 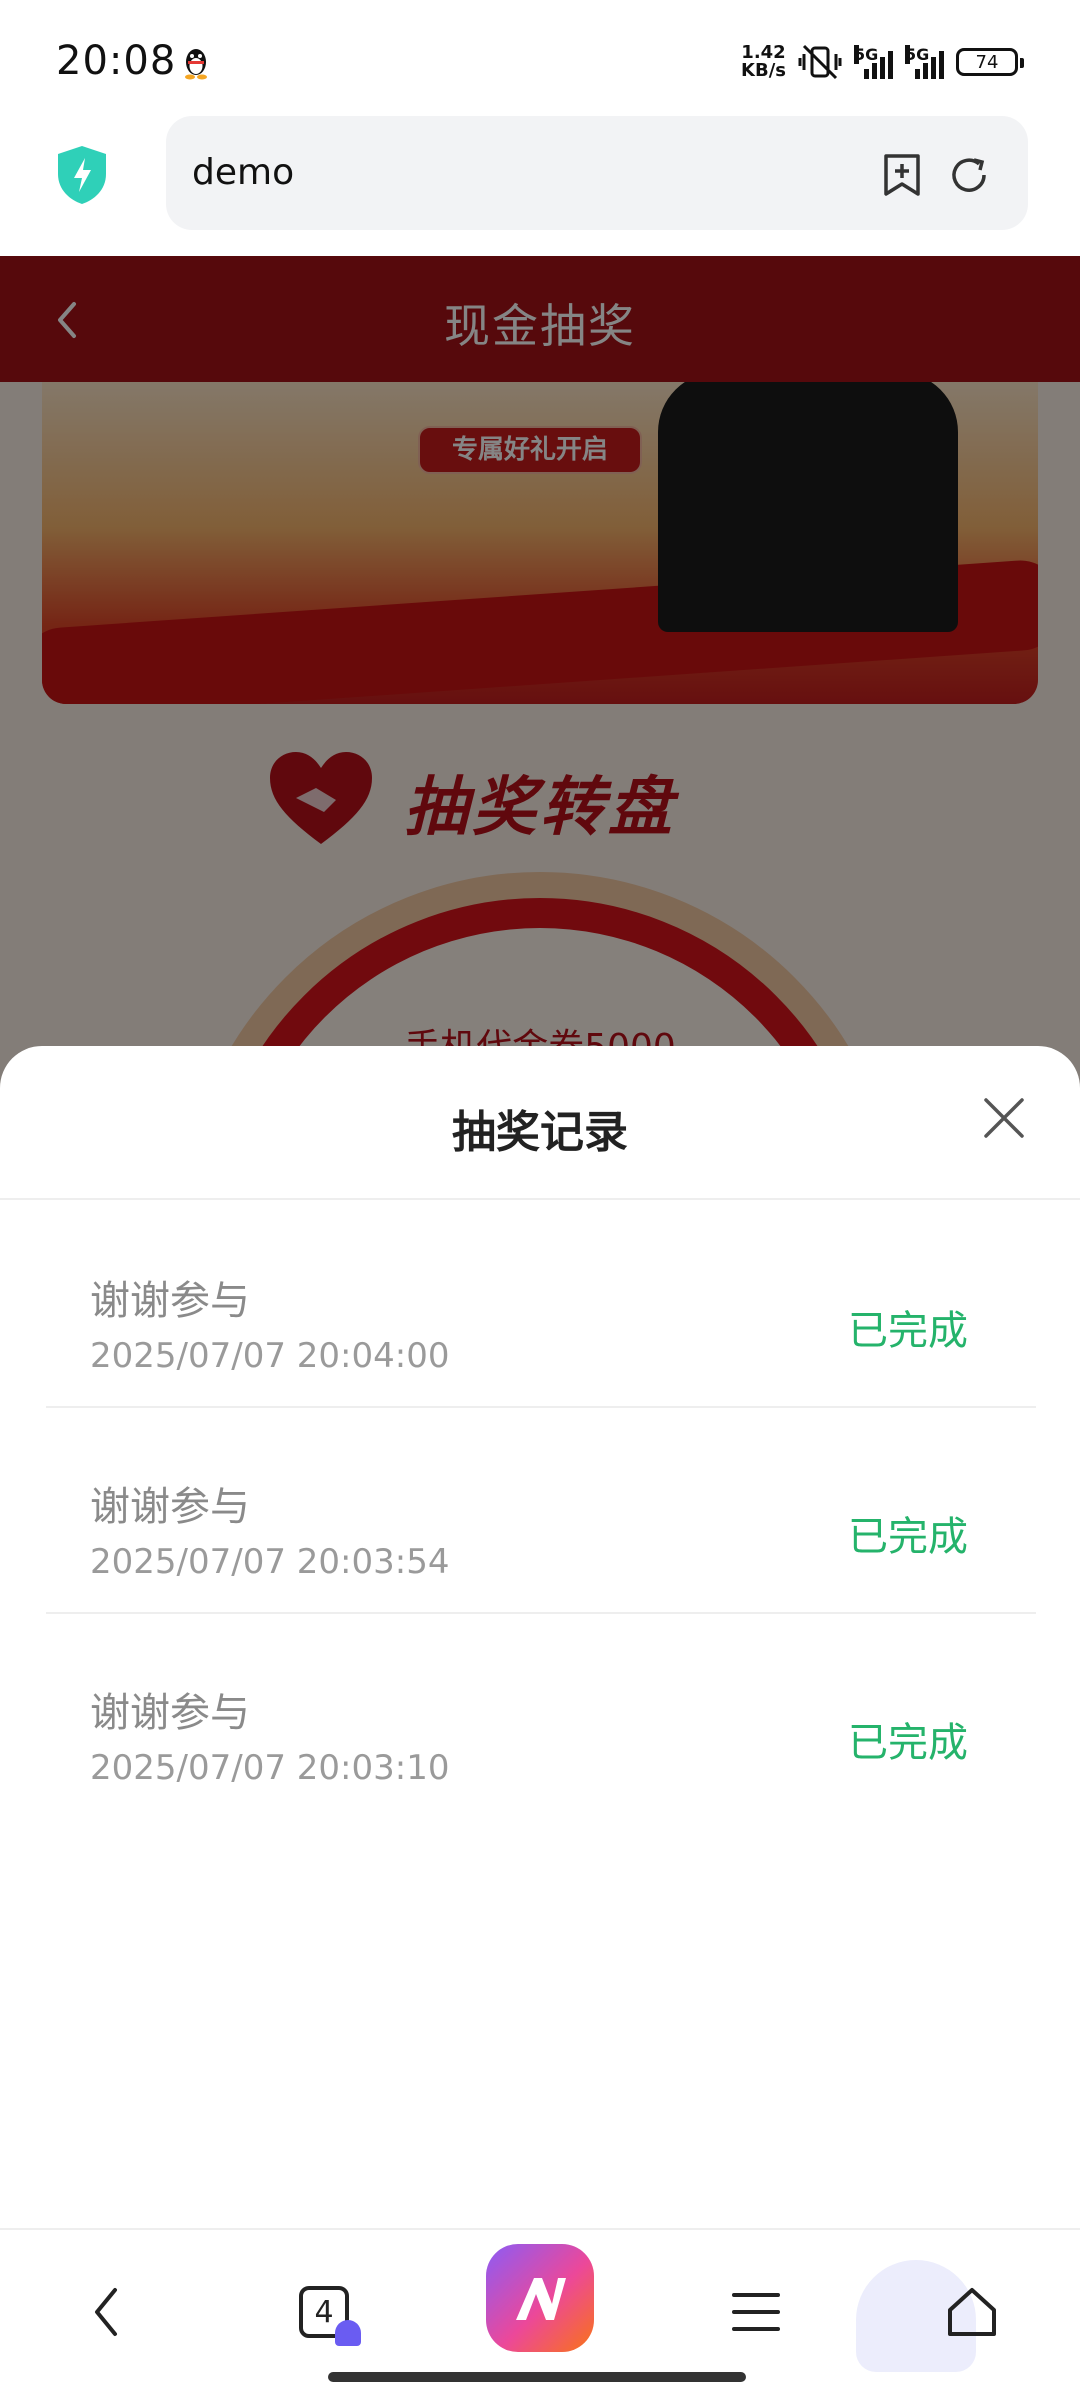 I want to click on record-time: 2025/07/07 20:03:10, so click(x=270, y=1768).